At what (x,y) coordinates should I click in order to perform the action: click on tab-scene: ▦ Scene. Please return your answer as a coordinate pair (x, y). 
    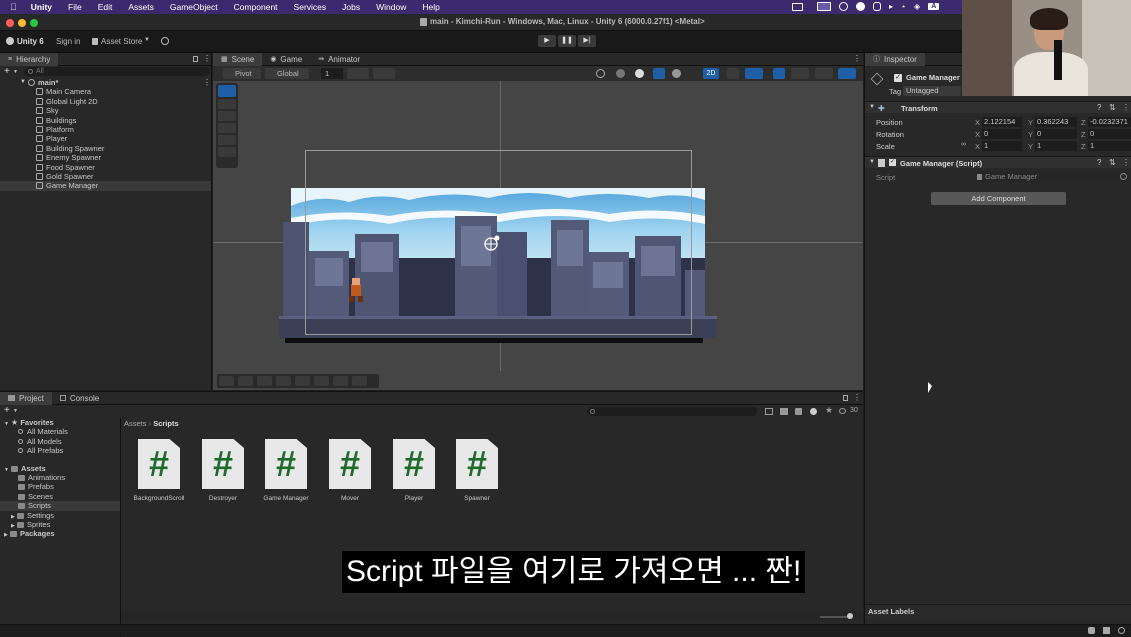
    Looking at the image, I should click on (238, 59).